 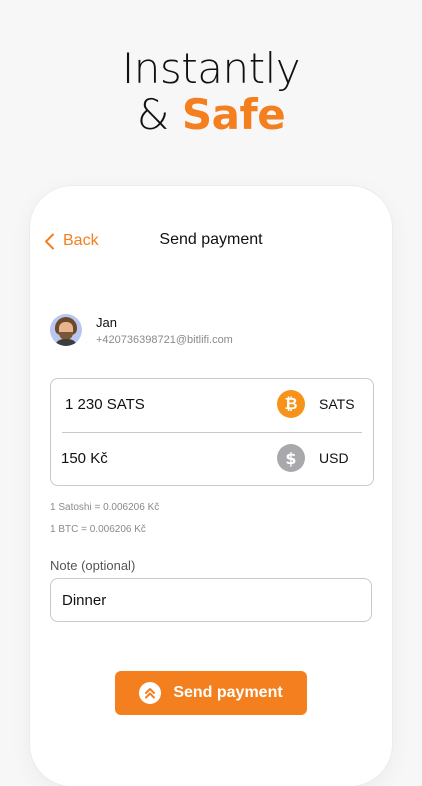 What do you see at coordinates (212, 404) in the screenshot?
I see `sats-amount-row: 1 230 SATS ₿ SATS` at bounding box center [212, 404].